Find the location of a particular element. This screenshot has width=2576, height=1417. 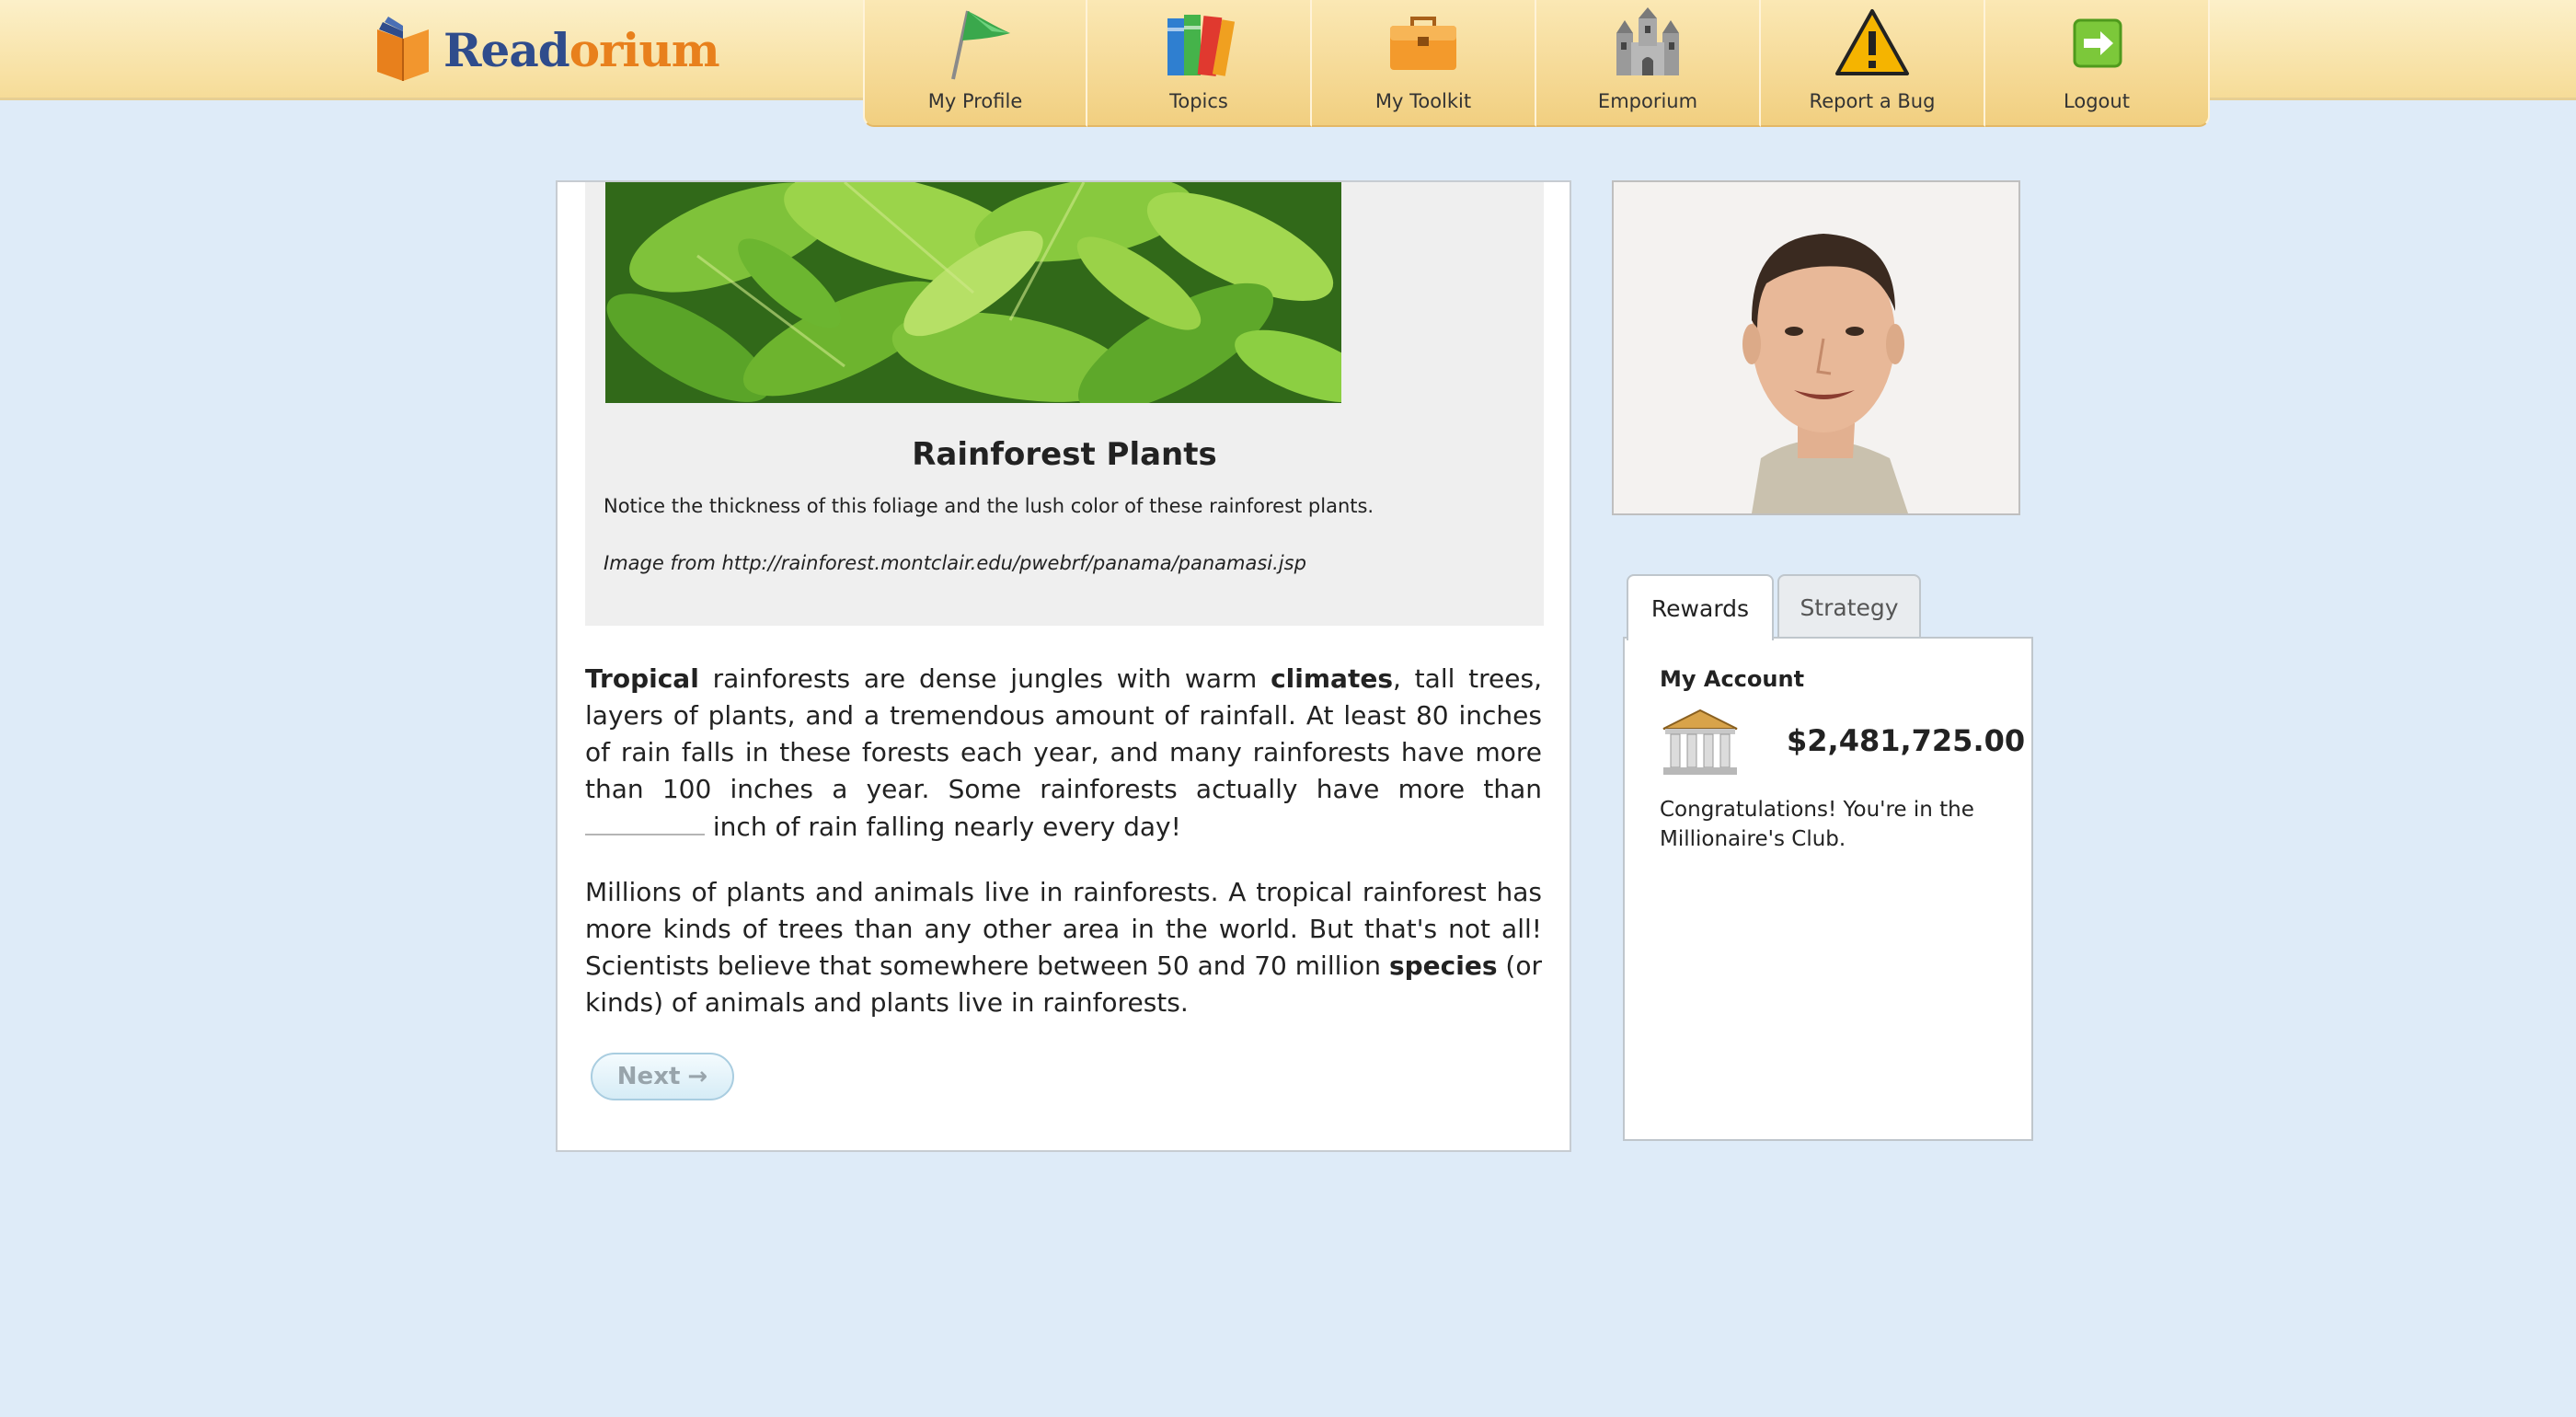

nav-my-toolkit: My Toolkit is located at coordinates (1424, 64).